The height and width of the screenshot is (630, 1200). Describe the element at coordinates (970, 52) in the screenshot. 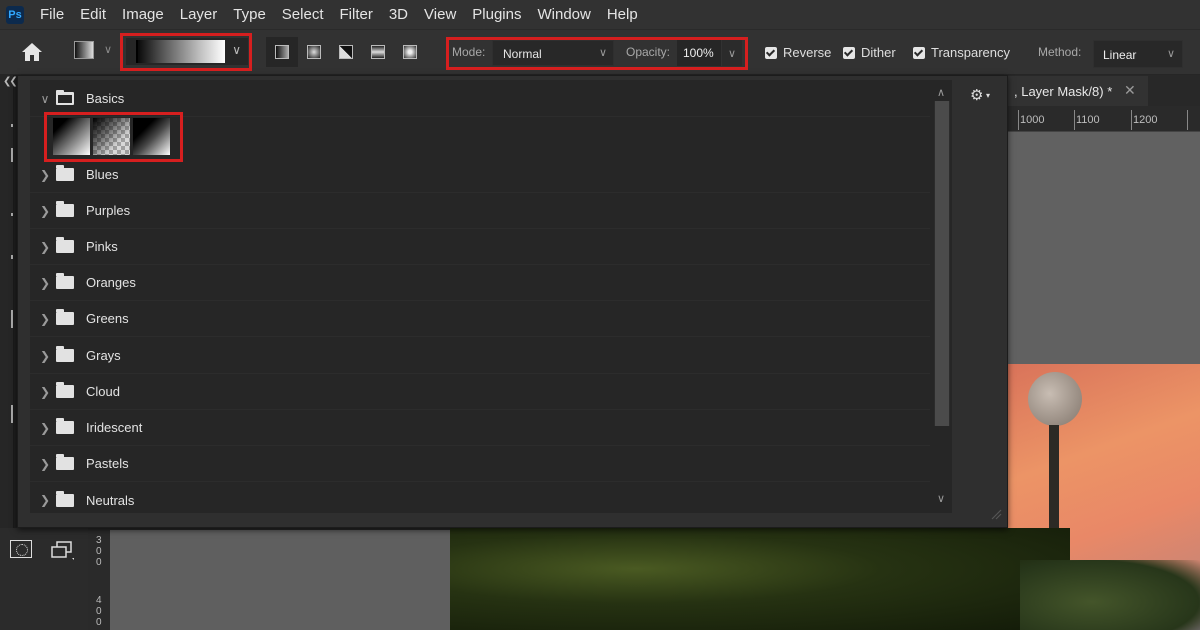

I see `transparency-label: Transparency` at that location.